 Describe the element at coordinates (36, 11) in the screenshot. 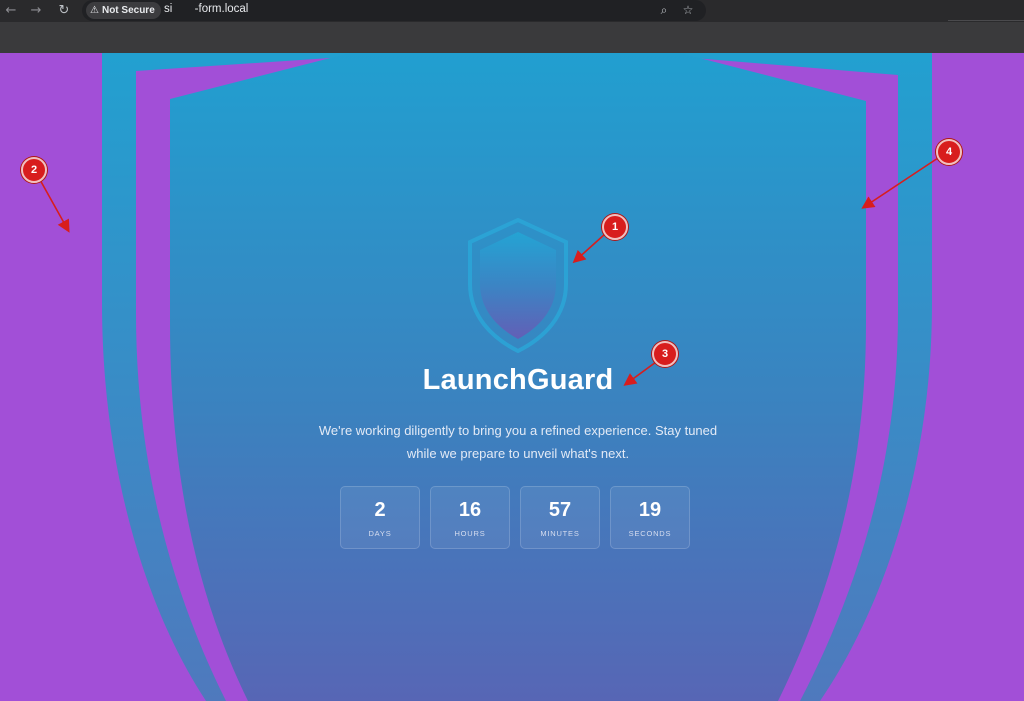

I see `forward-icon: →` at that location.